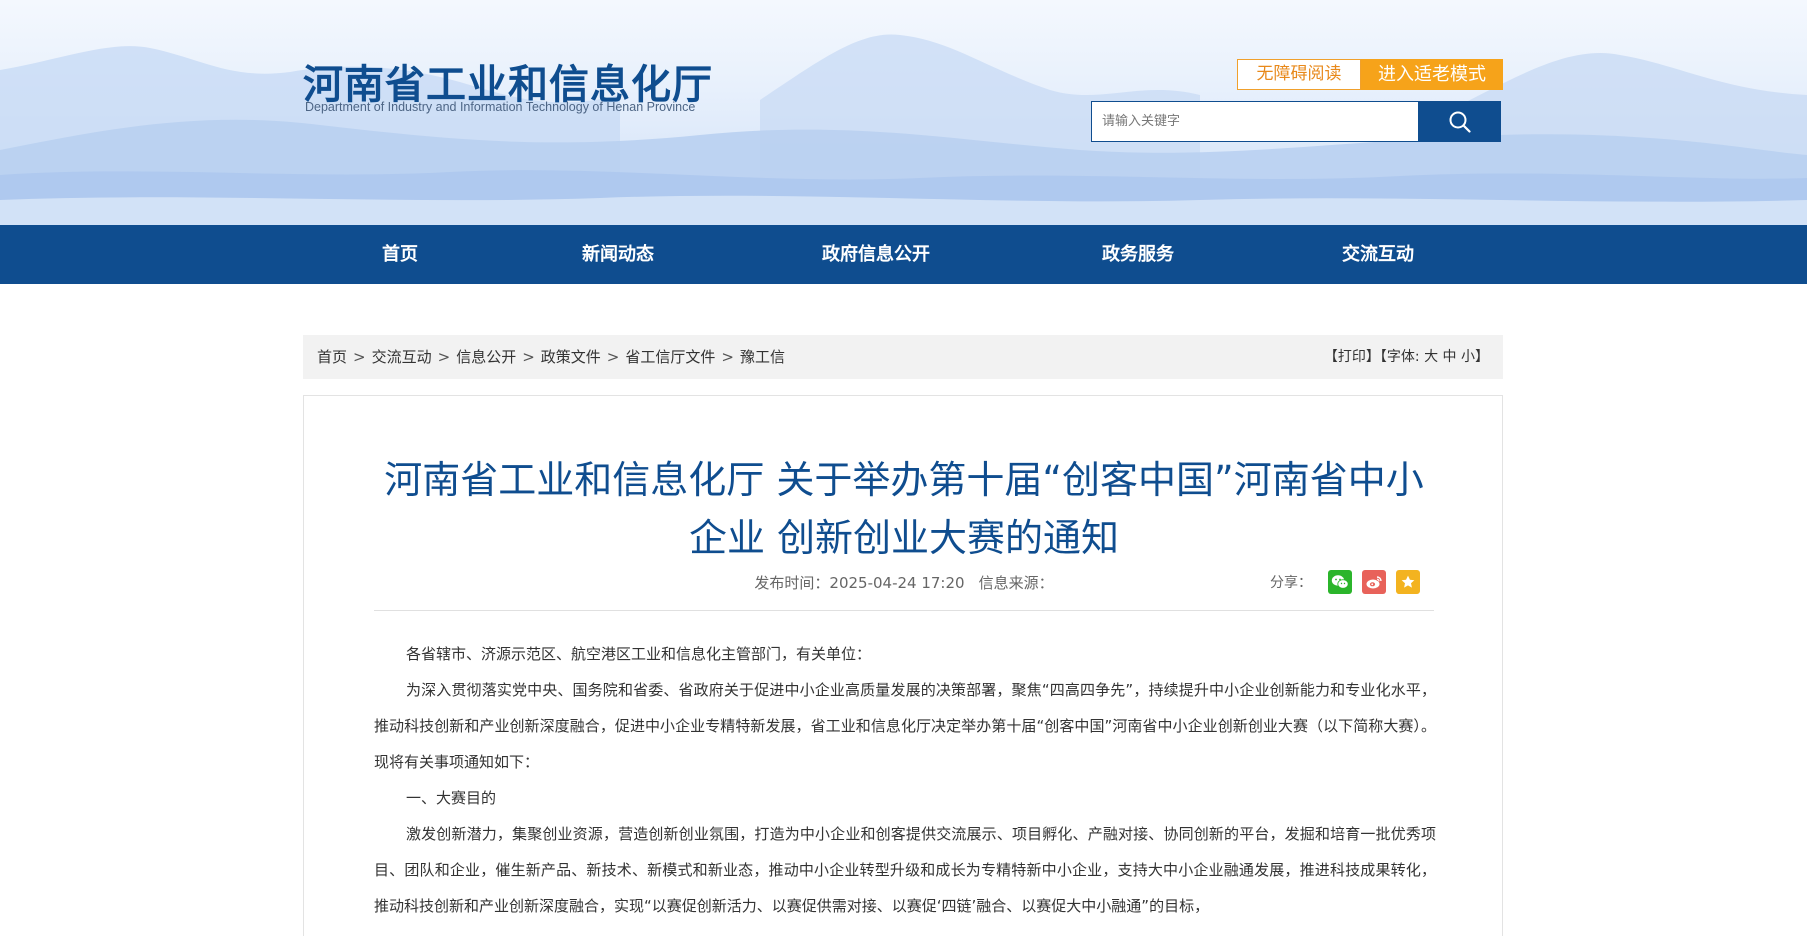  Describe the element at coordinates (451, 798) in the screenshot. I see `article-paragraph: 一、大赛目的` at that location.